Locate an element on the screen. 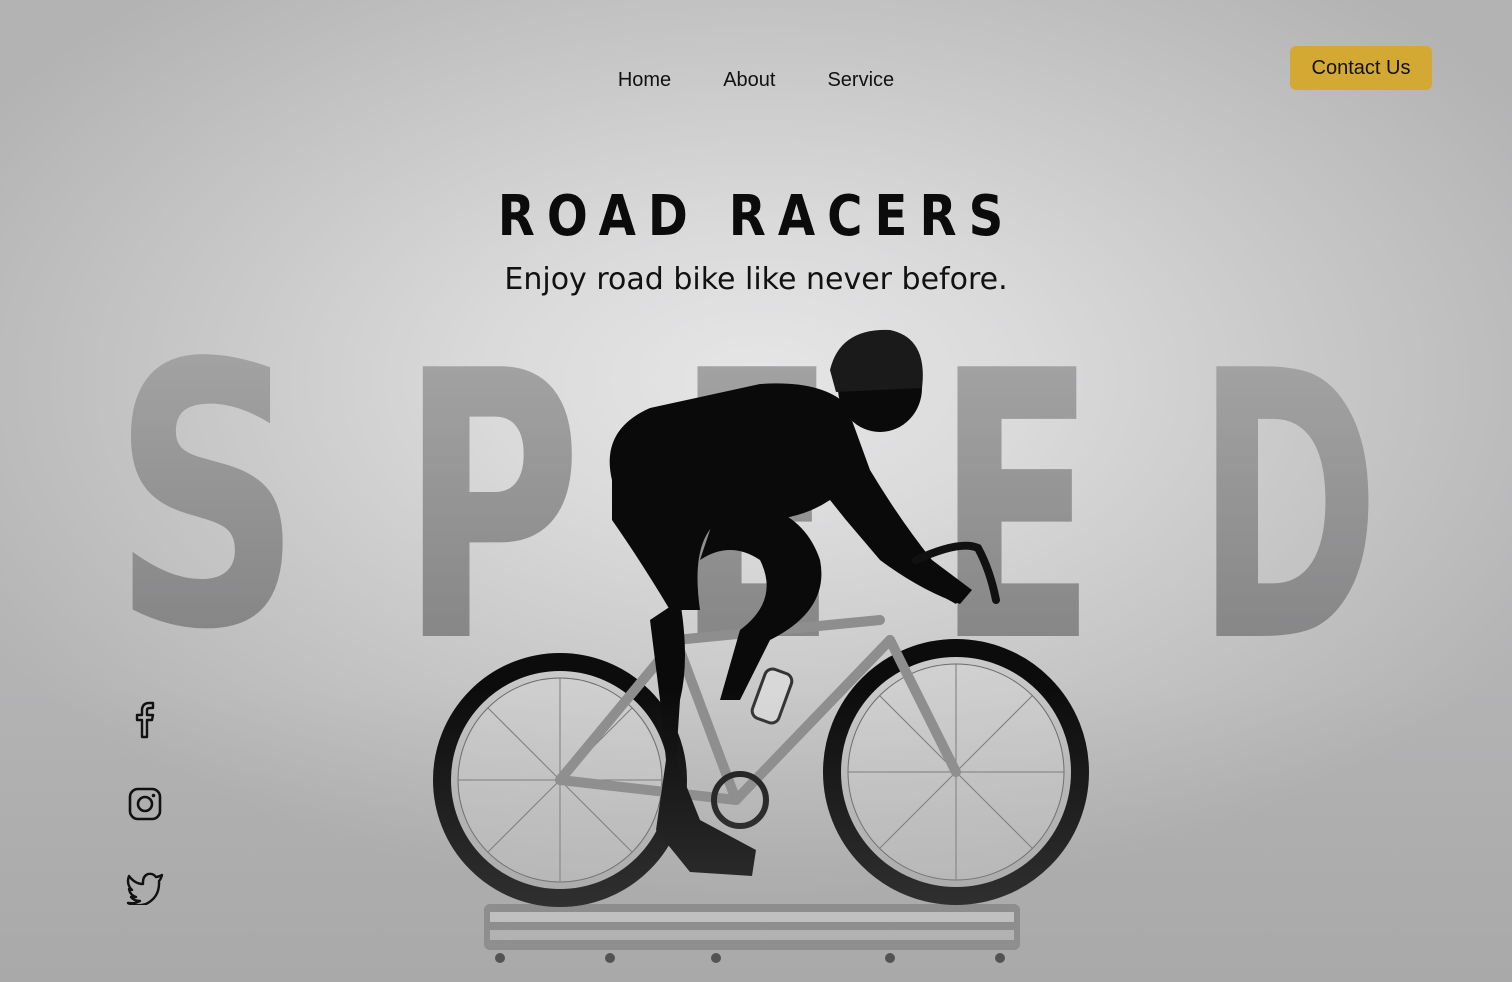 The width and height of the screenshot is (1512, 982). speed-letter: S is located at coordinates (207, 499).